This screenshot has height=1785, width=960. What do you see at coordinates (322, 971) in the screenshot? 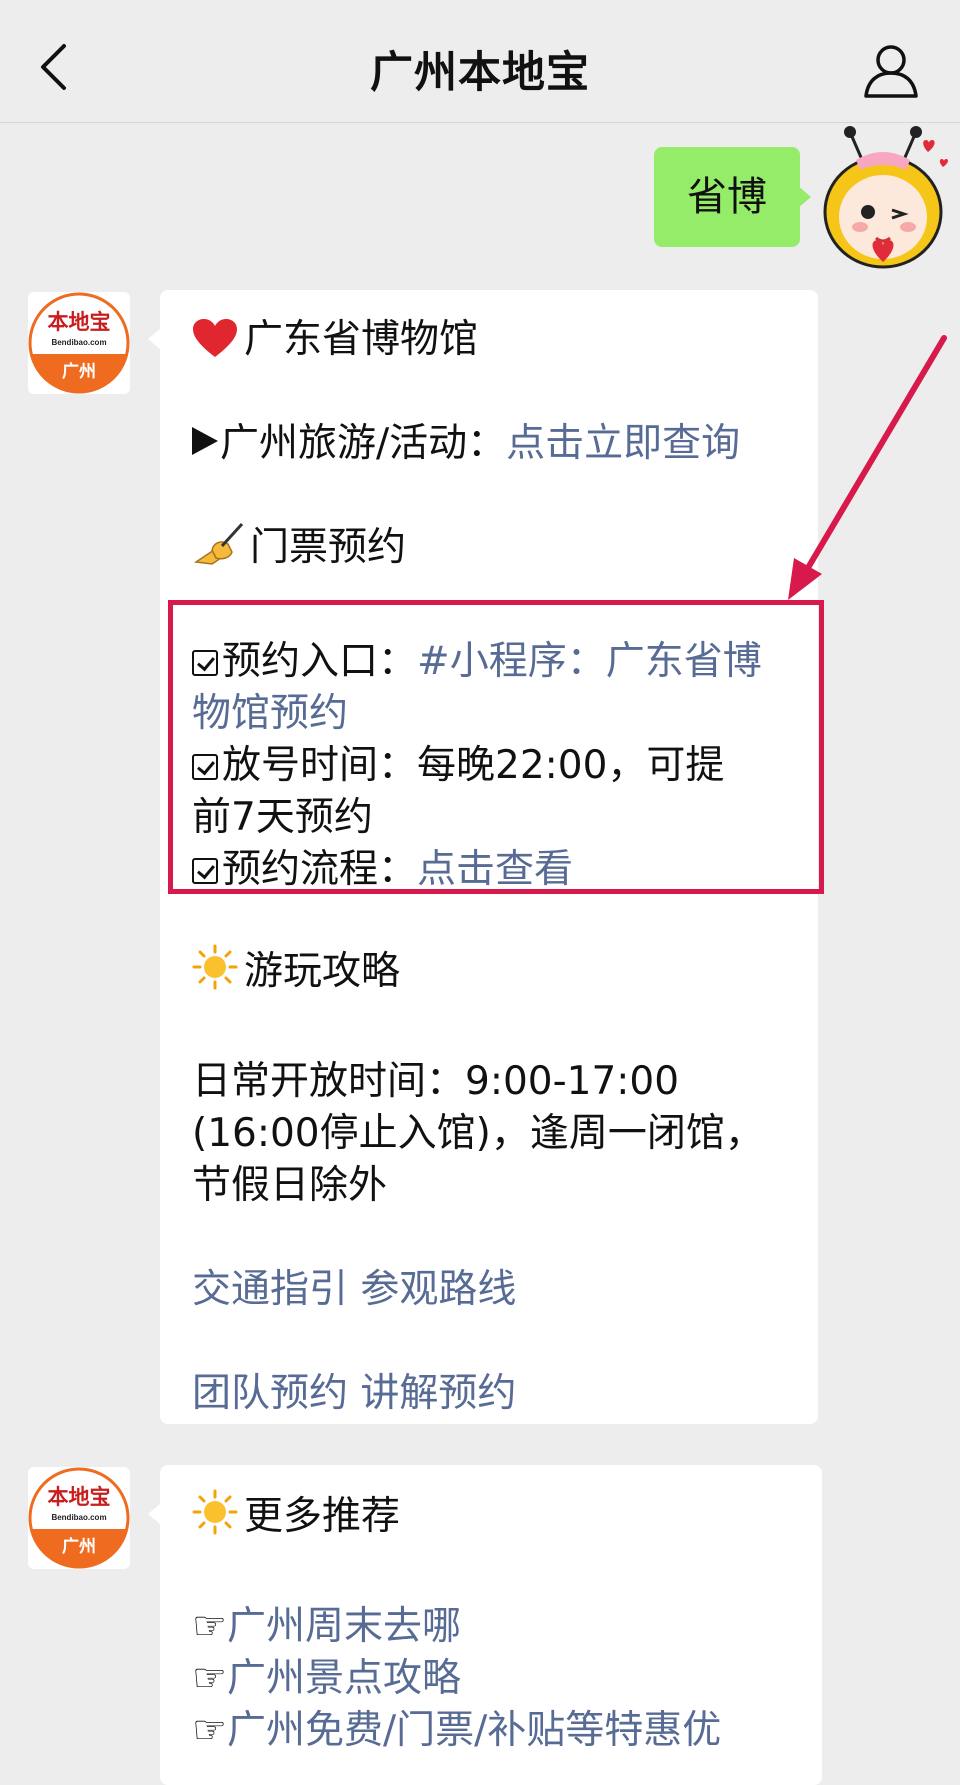
I see `guide-heading: 游玩攻略` at bounding box center [322, 971].